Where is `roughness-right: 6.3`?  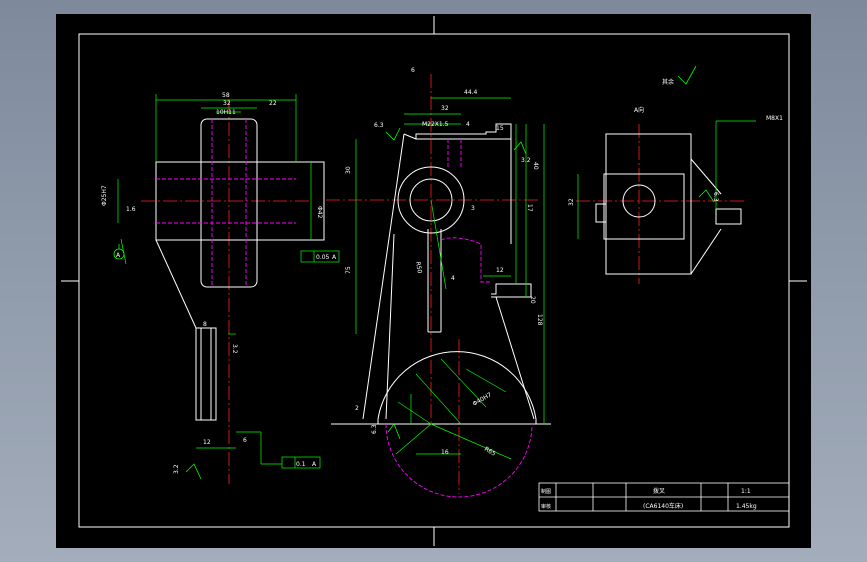
roughness-right: 6.3 is located at coordinates (715, 197).